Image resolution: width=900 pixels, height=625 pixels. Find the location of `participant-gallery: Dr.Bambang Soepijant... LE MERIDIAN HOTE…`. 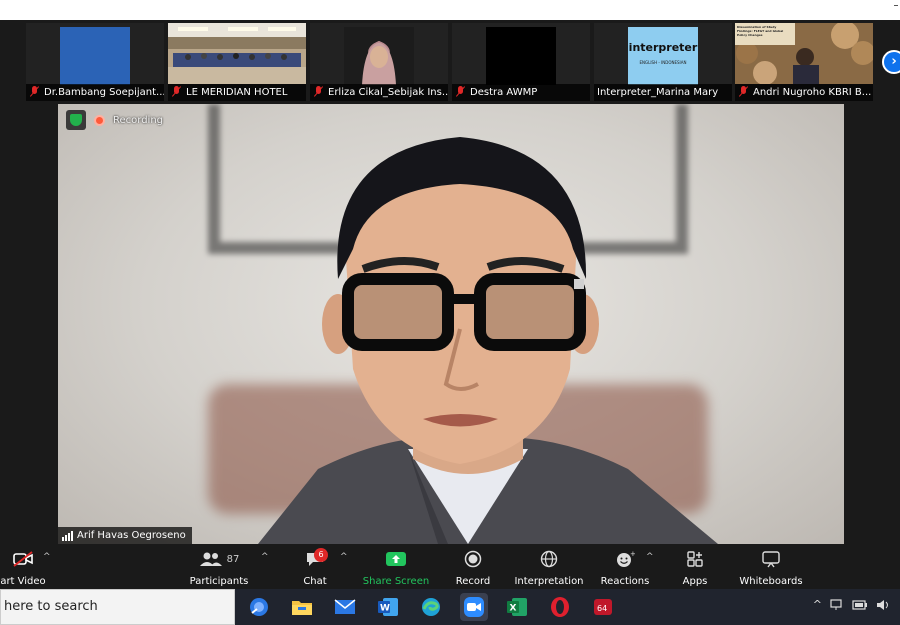

participant-gallery: Dr.Bambang Soepijant... LE MERIDIAN HOTE… is located at coordinates (450, 61).